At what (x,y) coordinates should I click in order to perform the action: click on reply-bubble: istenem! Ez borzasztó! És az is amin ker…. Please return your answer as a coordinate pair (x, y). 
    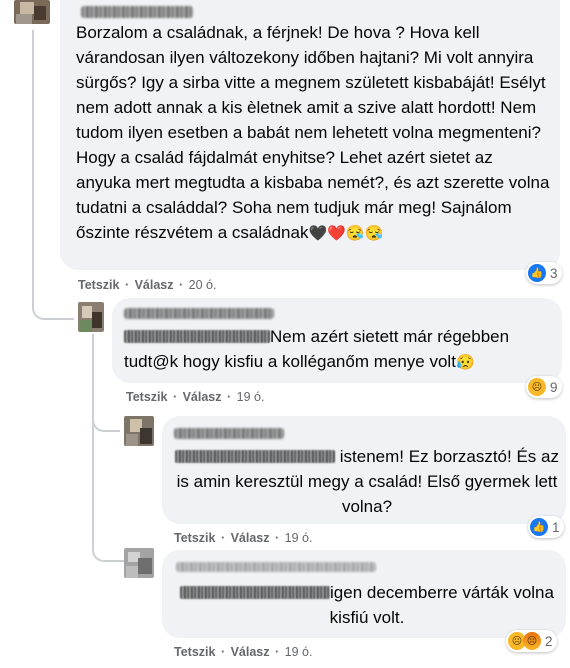
    Looking at the image, I should click on (364, 470).